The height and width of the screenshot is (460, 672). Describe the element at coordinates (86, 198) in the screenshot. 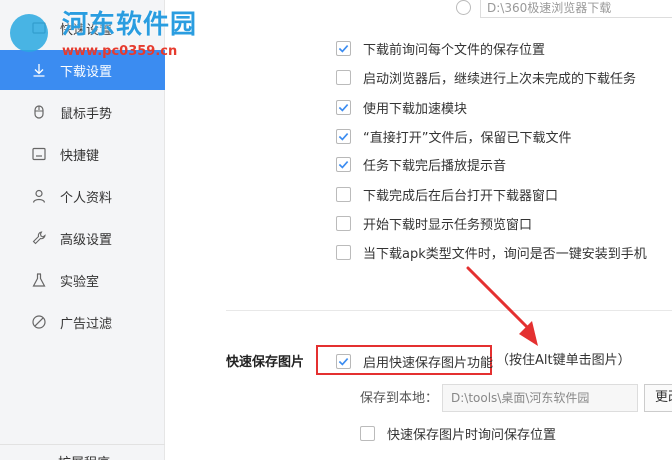

I see `sidebar-item-label: 个人资料` at that location.